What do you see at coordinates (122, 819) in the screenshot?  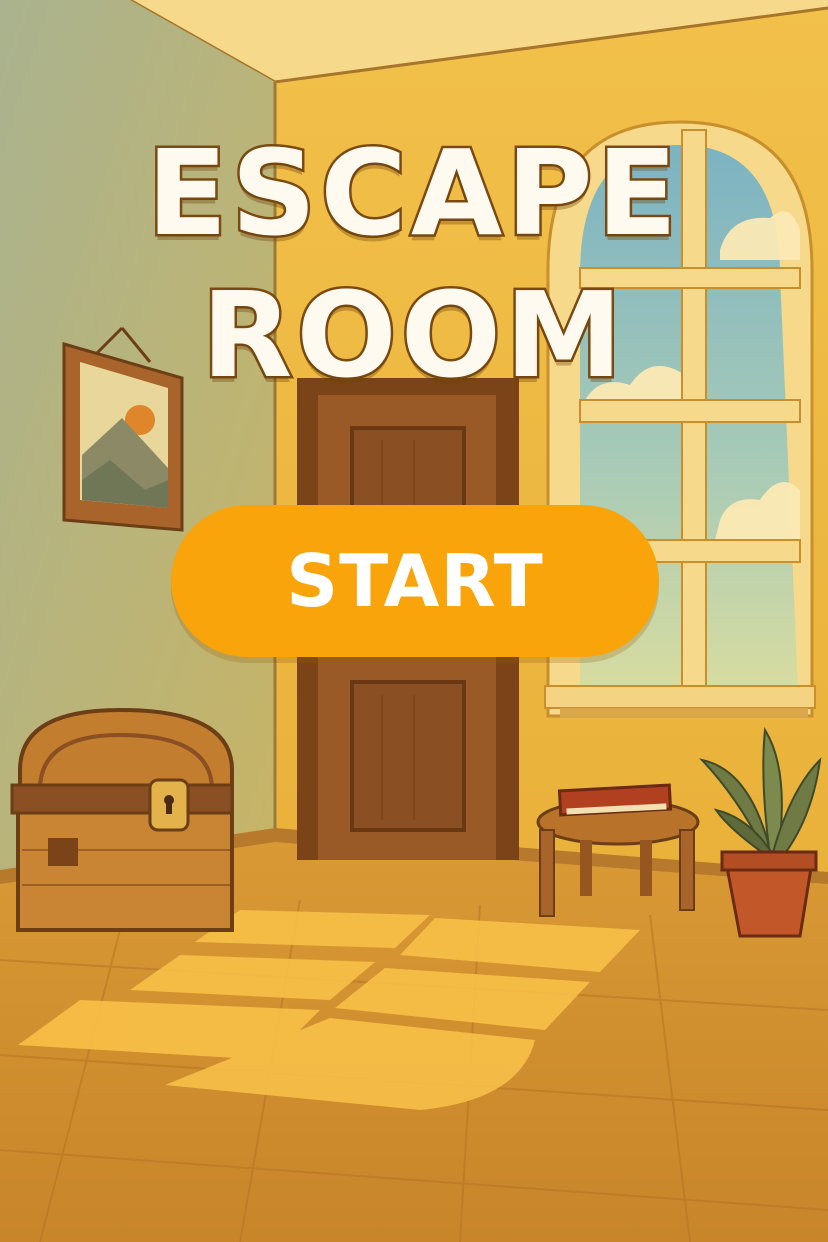 I see `treasure-chest` at bounding box center [122, 819].